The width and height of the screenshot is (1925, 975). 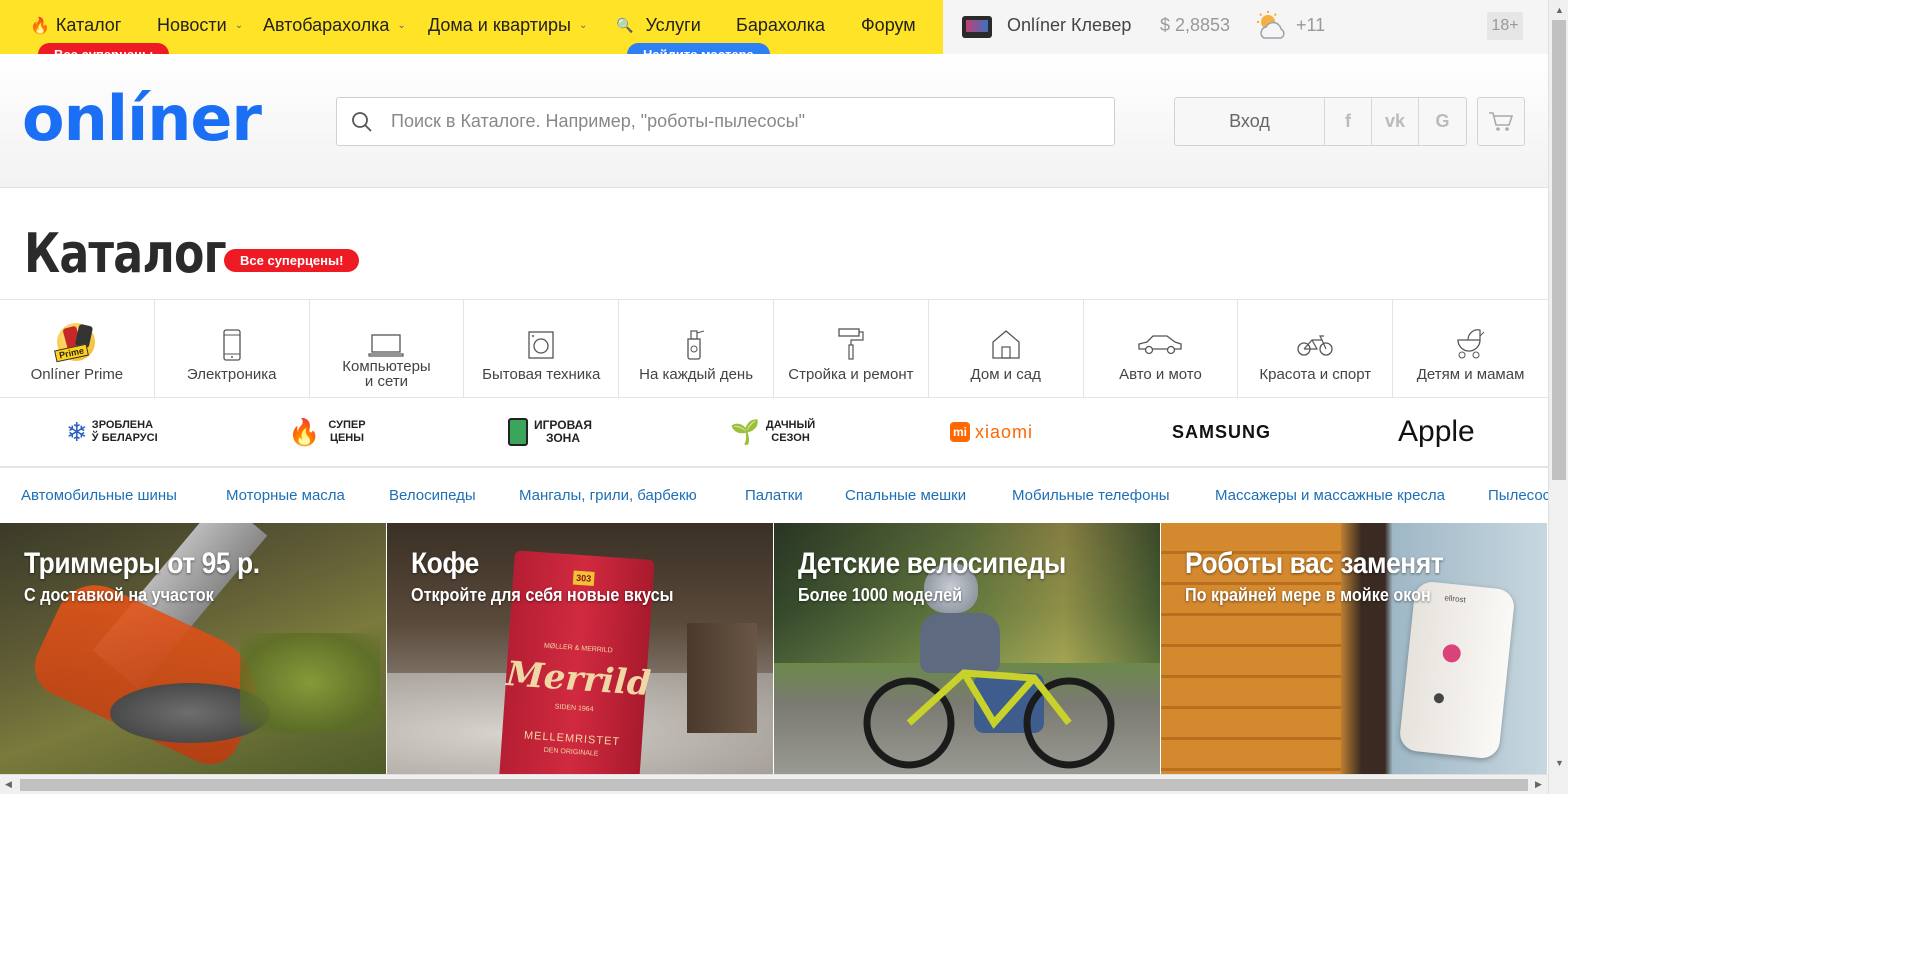 I want to click on promo-subtitle: Более 1000 моделей, so click(x=880, y=595).